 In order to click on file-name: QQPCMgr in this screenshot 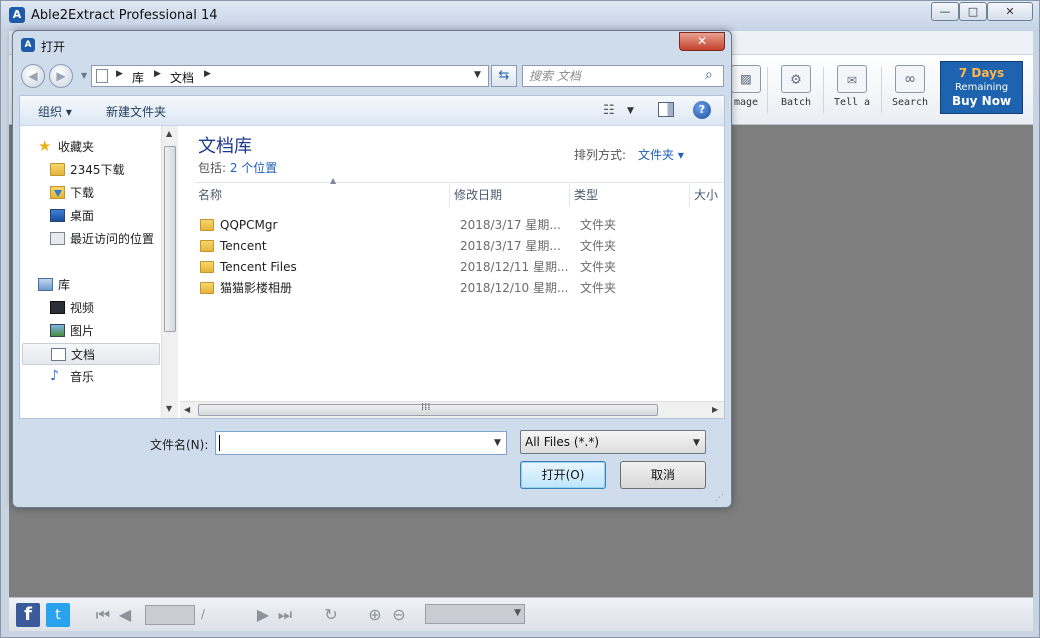, I will do `click(249, 225)`.